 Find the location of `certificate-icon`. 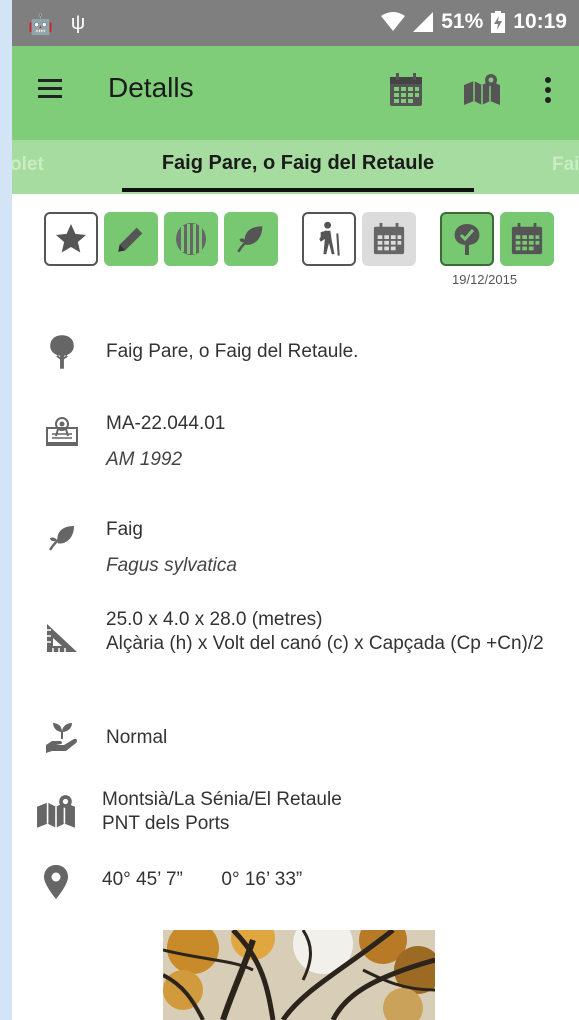

certificate-icon is located at coordinates (62, 432).